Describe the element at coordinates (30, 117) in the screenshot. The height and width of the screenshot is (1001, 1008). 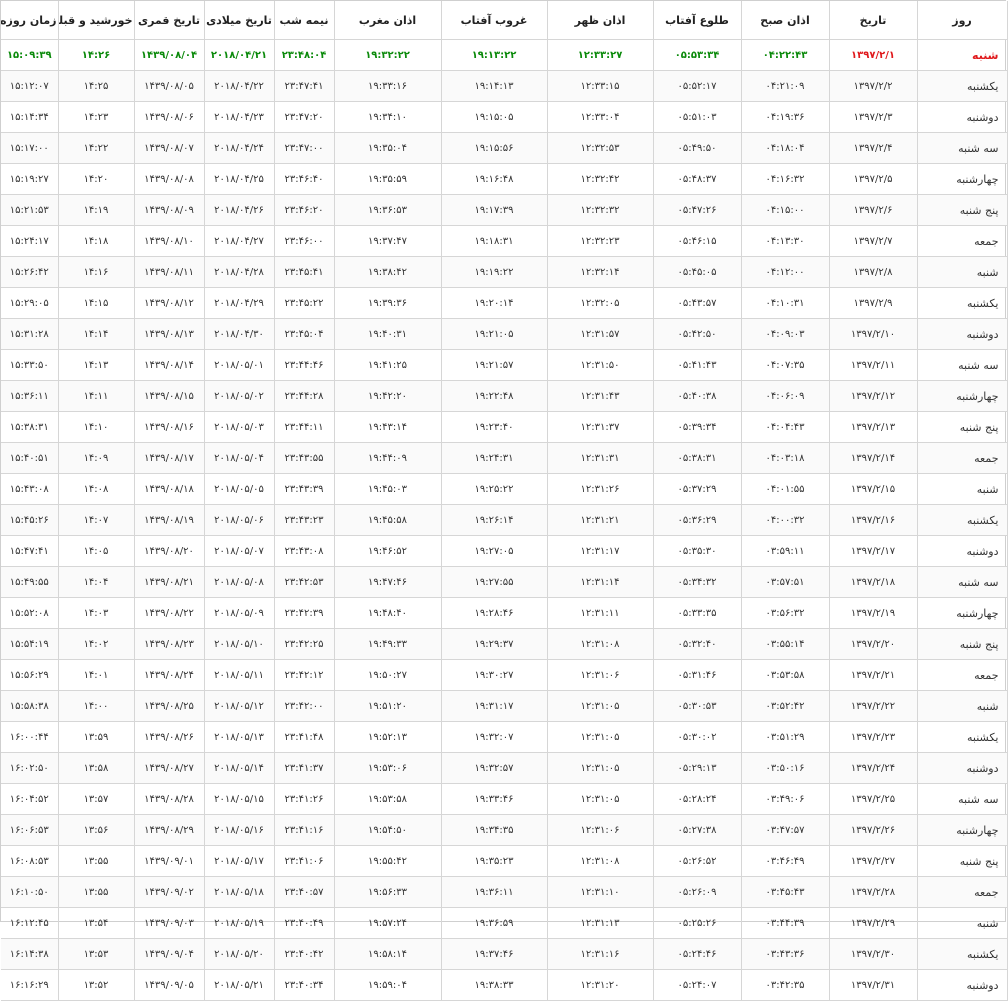
I see `cell-fast-duration: ۱۵:۱۴:۳۴` at that location.